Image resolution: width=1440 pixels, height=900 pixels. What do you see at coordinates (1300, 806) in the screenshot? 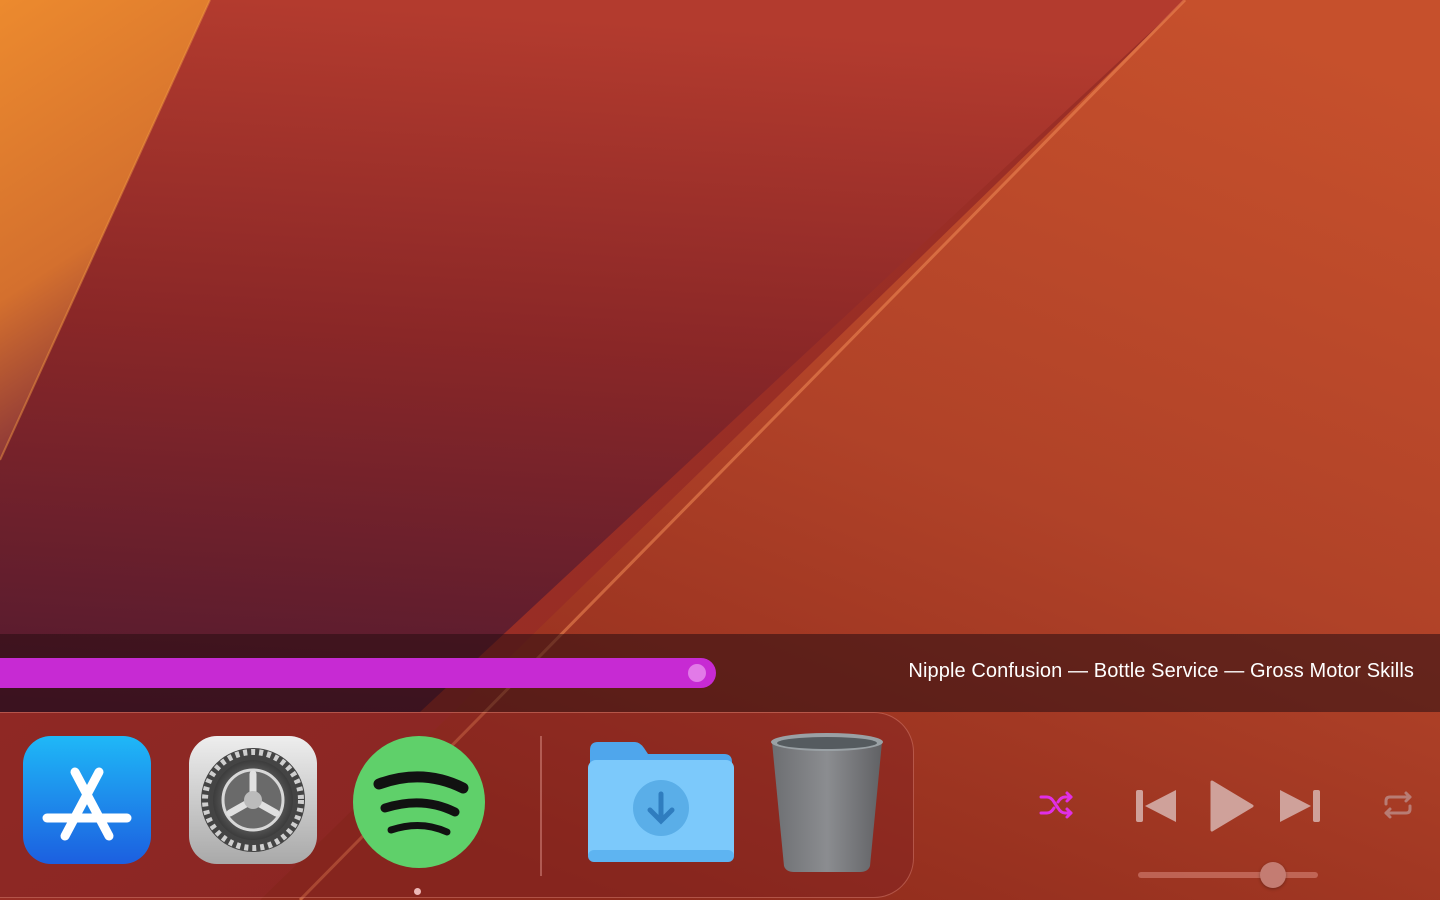
I see `next-track-icon` at bounding box center [1300, 806].